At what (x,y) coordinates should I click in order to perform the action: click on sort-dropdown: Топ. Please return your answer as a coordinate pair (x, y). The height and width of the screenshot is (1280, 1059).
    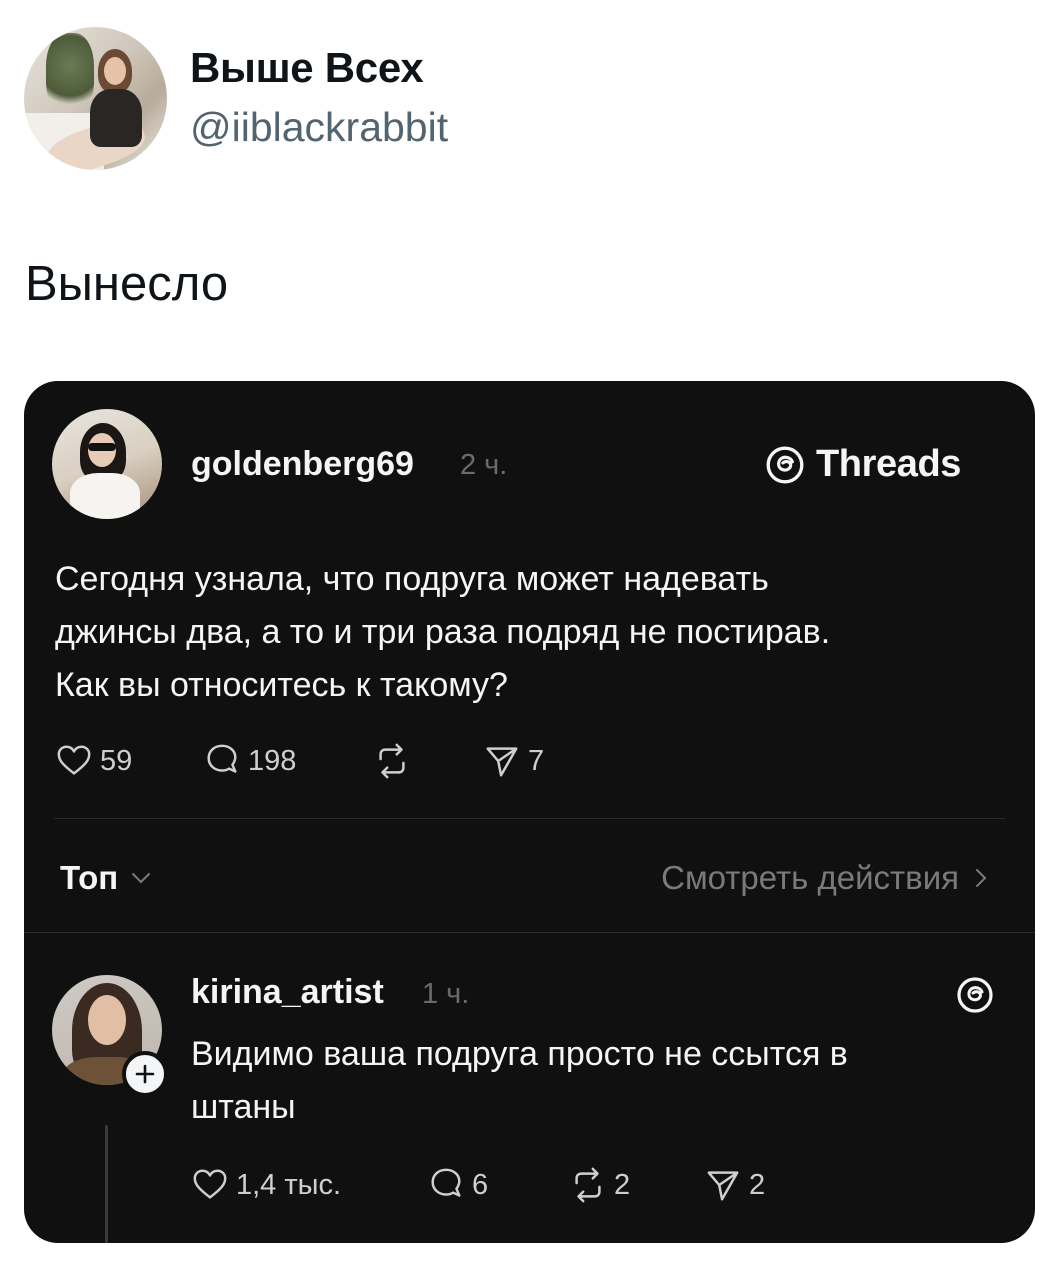
    Looking at the image, I should click on (106, 878).